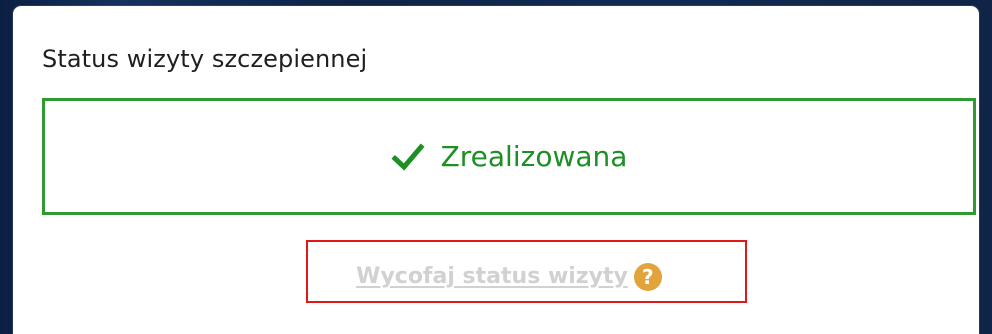  Describe the element at coordinates (408, 156) in the screenshot. I see `check-icon` at that location.